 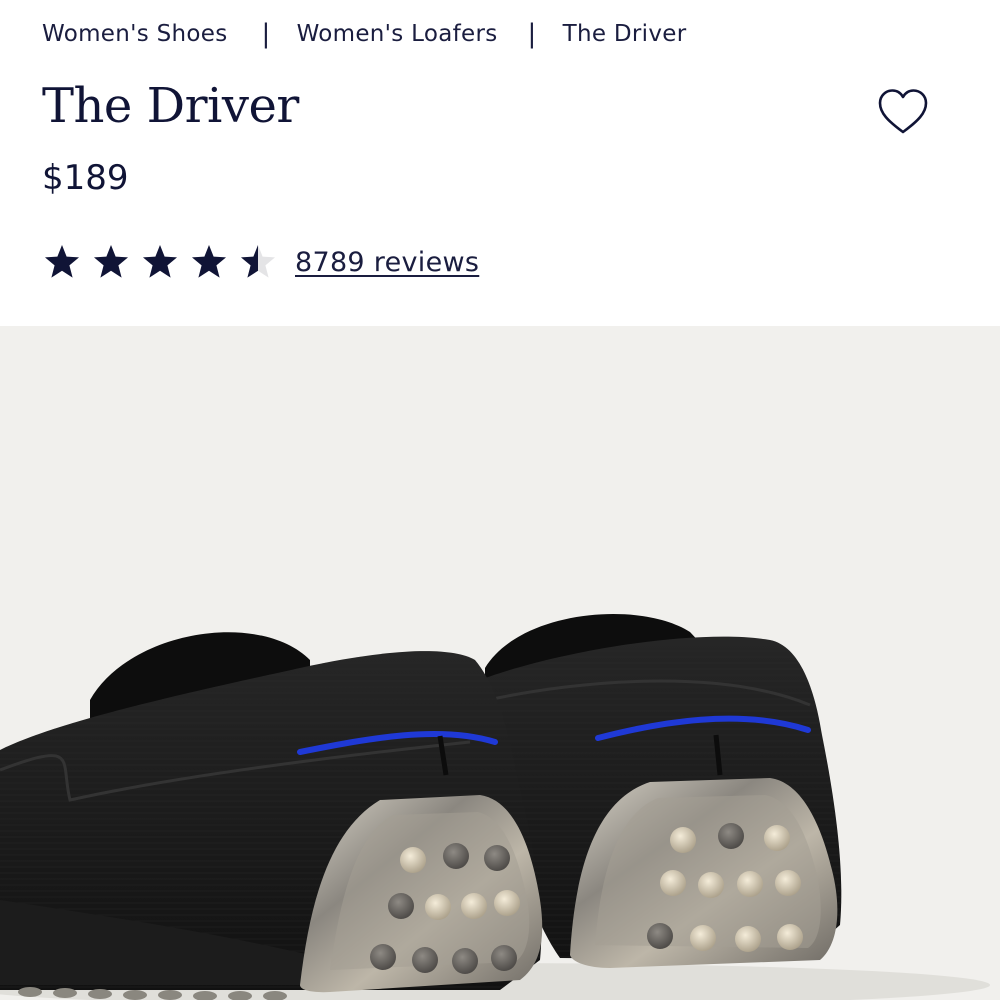 I want to click on breadcrumb-womens-shoes: Women's Shoes, so click(x=135, y=34).